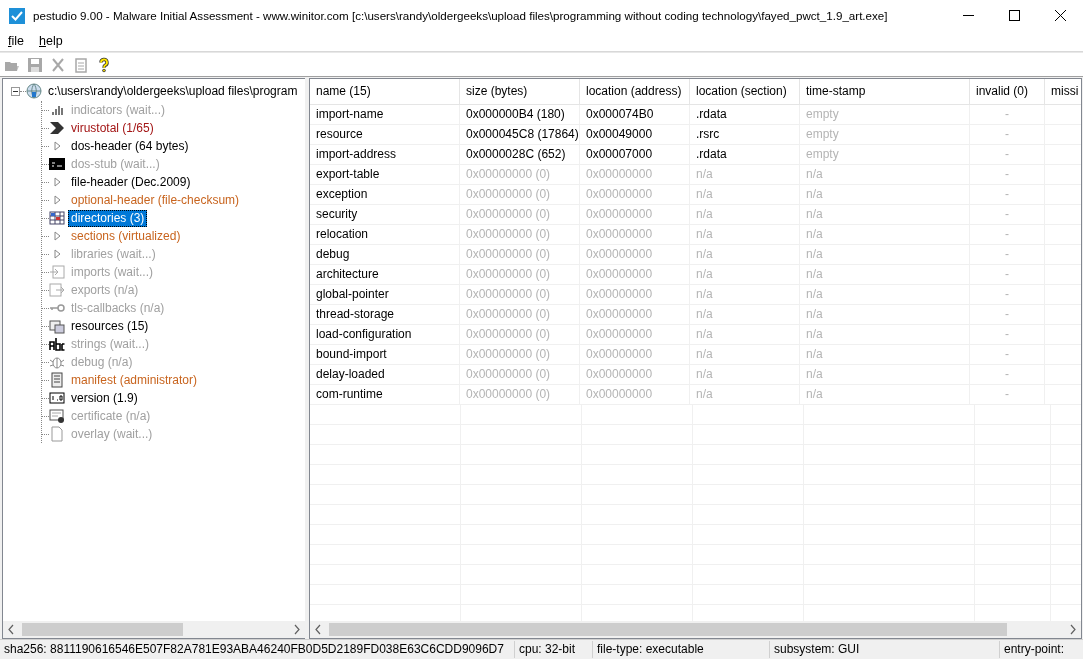  Describe the element at coordinates (385, 274) in the screenshot. I see `table-cell: architecture` at that location.